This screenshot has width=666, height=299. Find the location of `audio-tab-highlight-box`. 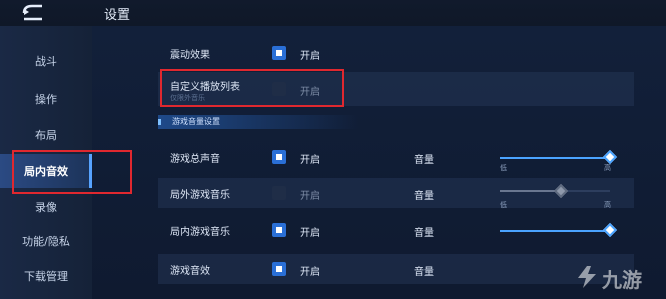

audio-tab-highlight-box is located at coordinates (72, 172).